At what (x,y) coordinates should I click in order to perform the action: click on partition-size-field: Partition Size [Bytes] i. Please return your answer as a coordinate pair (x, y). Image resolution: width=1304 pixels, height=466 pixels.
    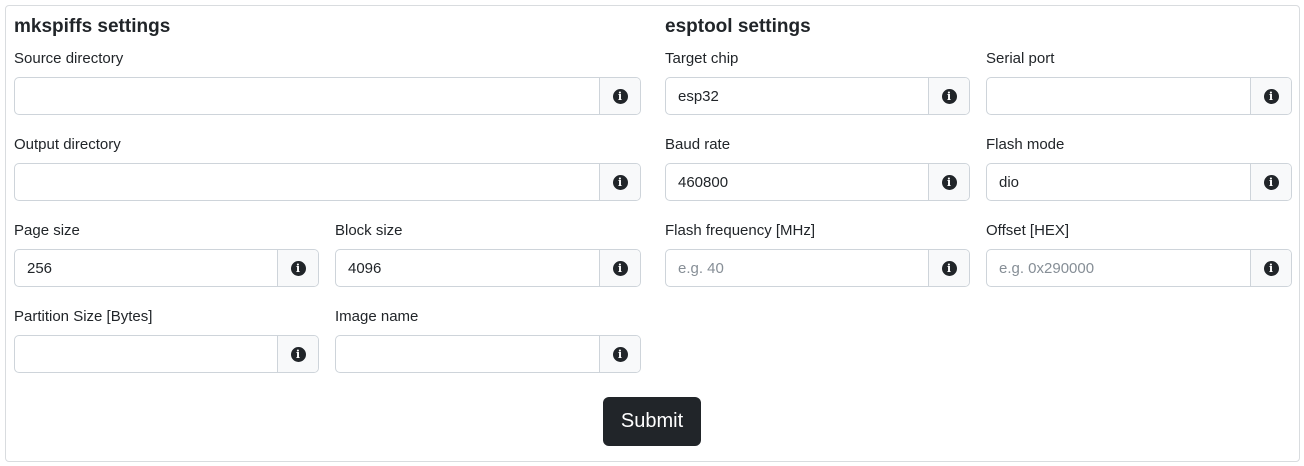
    Looking at the image, I should click on (166, 340).